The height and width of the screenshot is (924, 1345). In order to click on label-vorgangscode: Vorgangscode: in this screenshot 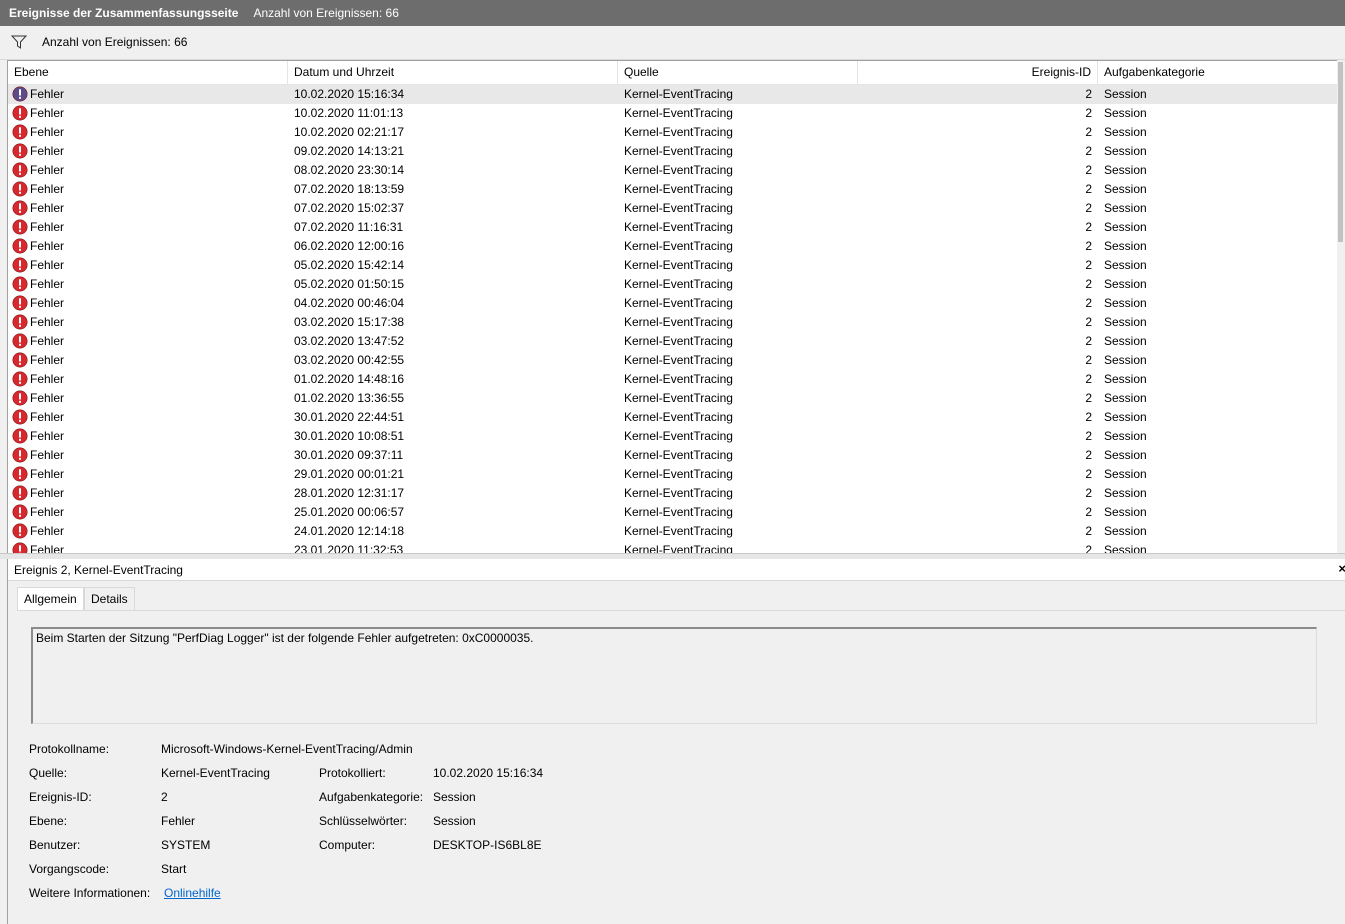, I will do `click(69, 869)`.